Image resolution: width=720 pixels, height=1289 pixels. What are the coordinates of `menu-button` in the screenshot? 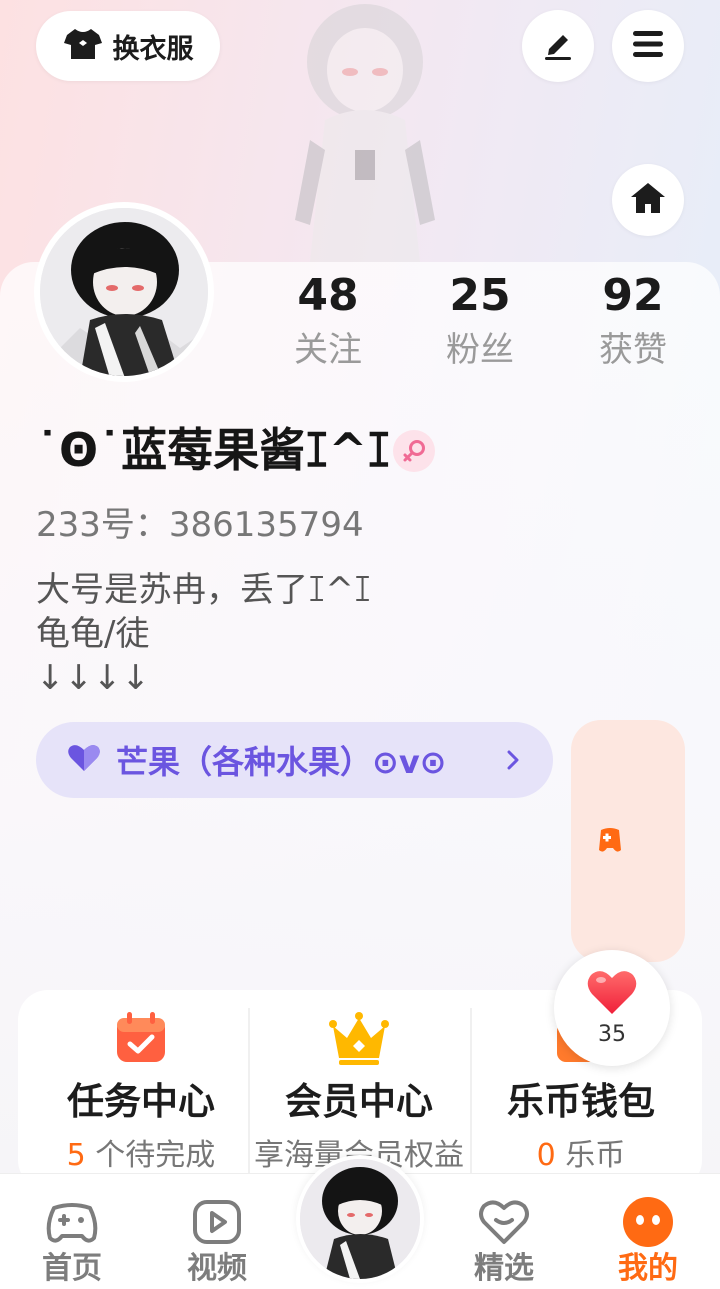 It's located at (648, 46).